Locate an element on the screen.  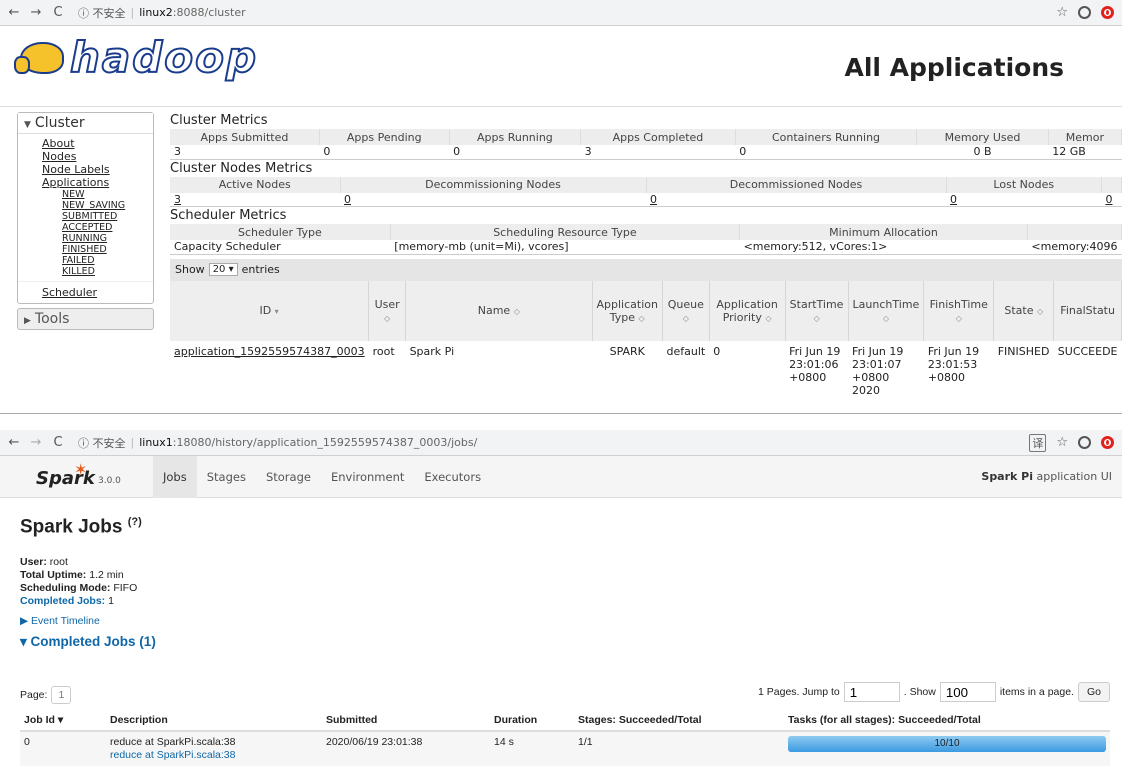
column-header: Memory Used is located at coordinates (982, 137).